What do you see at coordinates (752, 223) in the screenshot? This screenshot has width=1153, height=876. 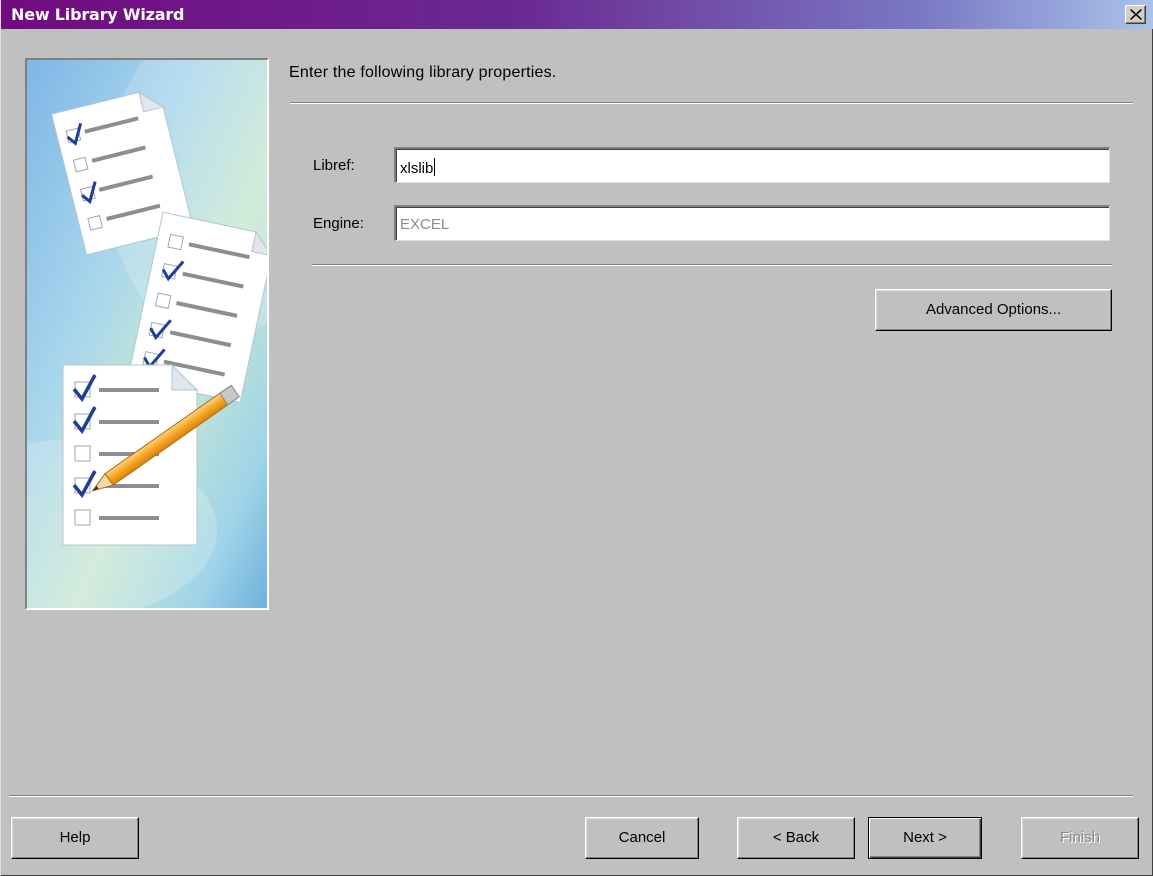 I see `engine-input: EXCEL` at bounding box center [752, 223].